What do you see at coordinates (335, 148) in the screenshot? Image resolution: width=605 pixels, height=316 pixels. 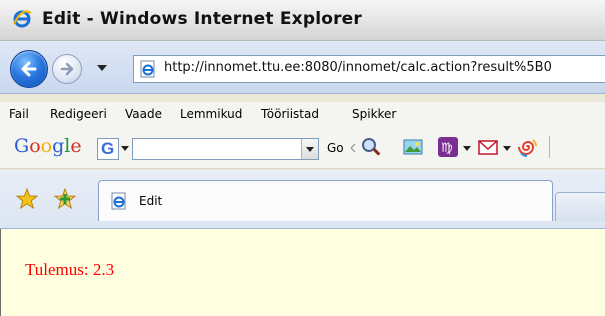 I see `google-go-button: Go` at bounding box center [335, 148].